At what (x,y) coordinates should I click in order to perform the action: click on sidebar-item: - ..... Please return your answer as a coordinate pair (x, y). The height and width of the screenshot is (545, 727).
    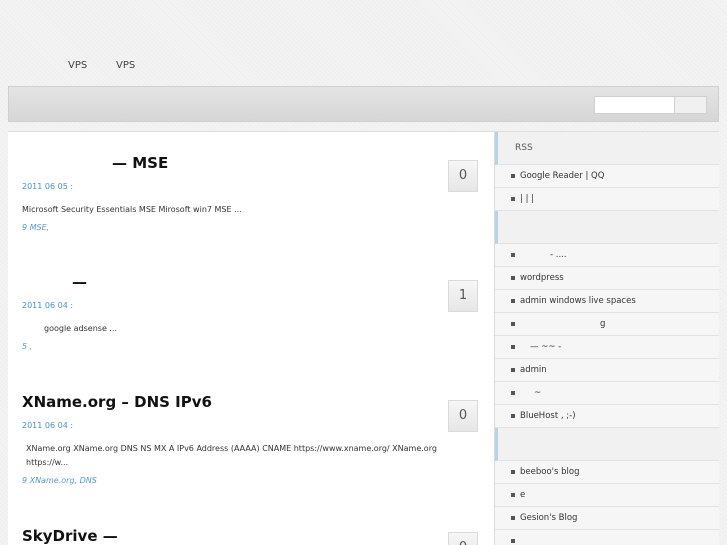
    Looking at the image, I should click on (607, 255).